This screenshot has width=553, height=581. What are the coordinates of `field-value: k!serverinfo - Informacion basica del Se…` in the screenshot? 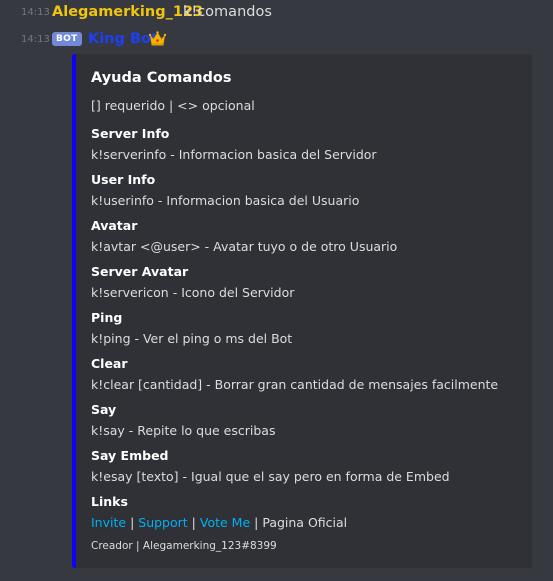 It's located at (234, 154).